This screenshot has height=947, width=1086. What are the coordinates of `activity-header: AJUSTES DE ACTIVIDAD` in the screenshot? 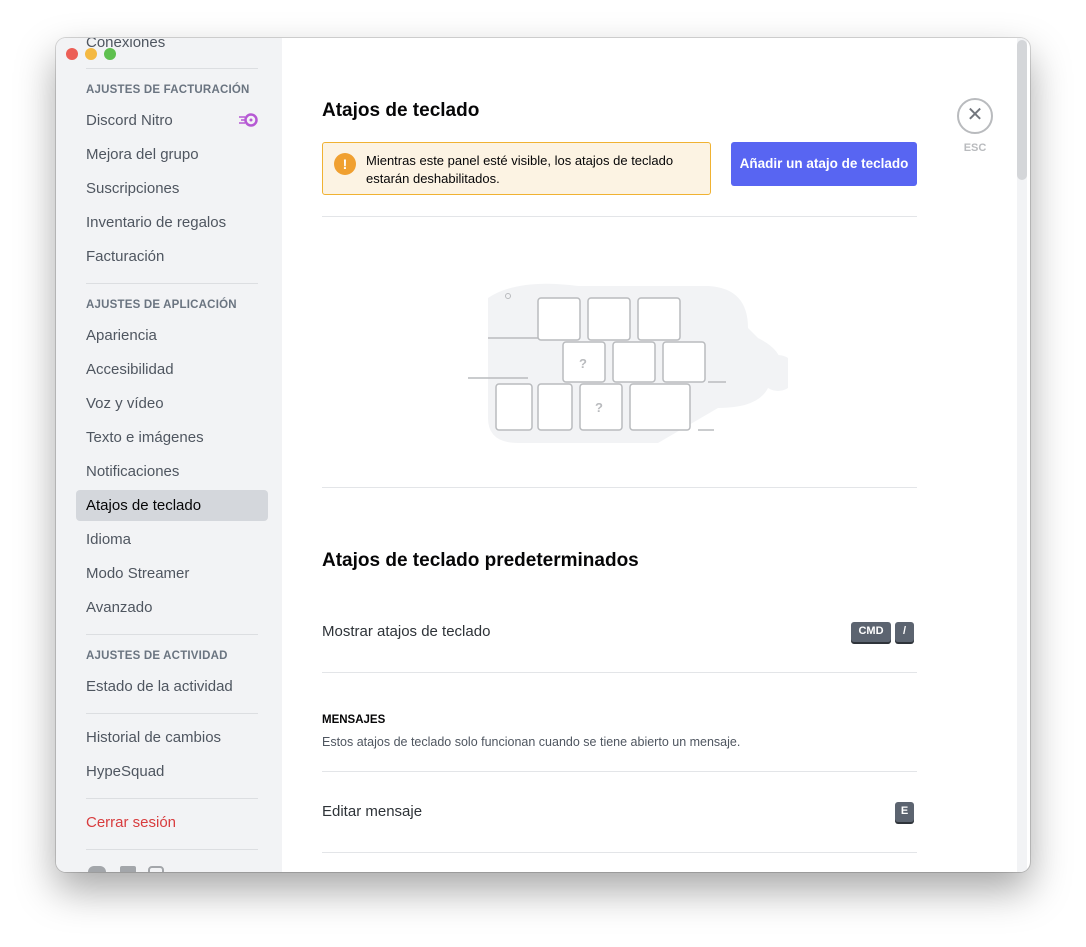 It's located at (157, 656).